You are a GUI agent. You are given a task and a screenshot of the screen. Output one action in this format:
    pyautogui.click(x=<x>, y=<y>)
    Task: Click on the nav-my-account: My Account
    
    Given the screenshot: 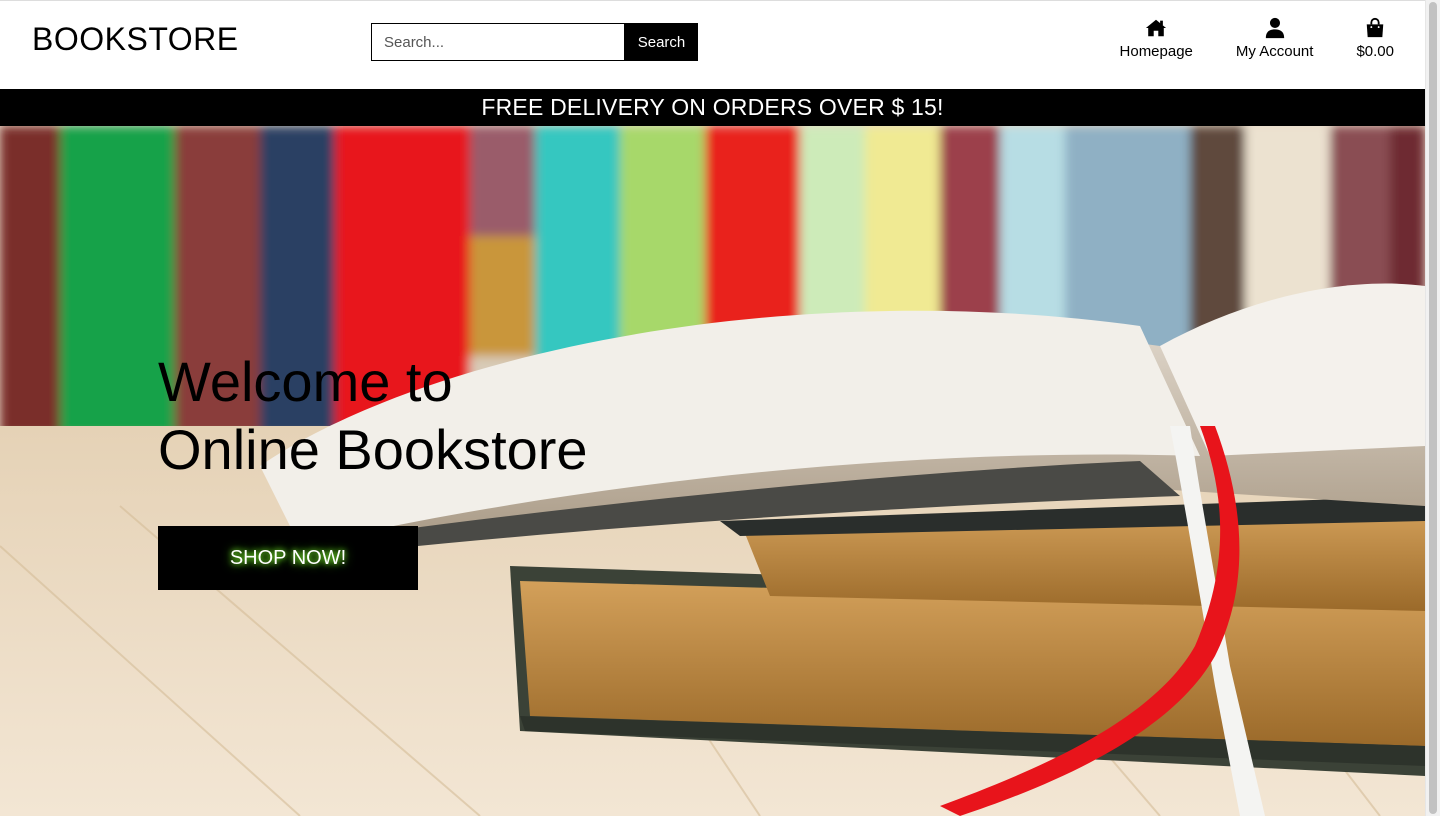 What is the action you would take?
    pyautogui.click(x=1274, y=38)
    